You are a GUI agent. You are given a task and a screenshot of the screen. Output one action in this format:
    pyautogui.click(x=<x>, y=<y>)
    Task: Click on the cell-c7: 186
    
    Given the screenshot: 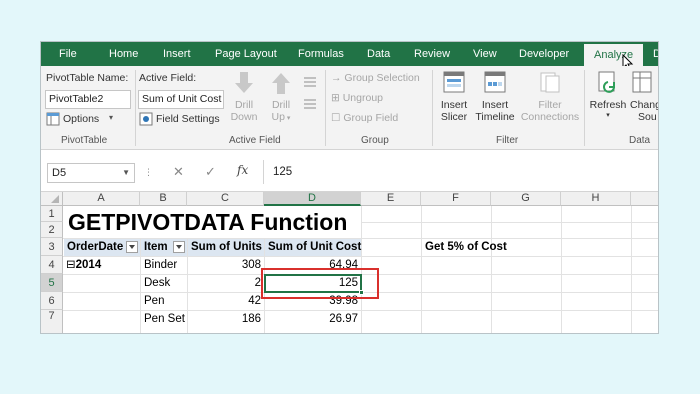 What is the action you would take?
    pyautogui.click(x=224, y=319)
    